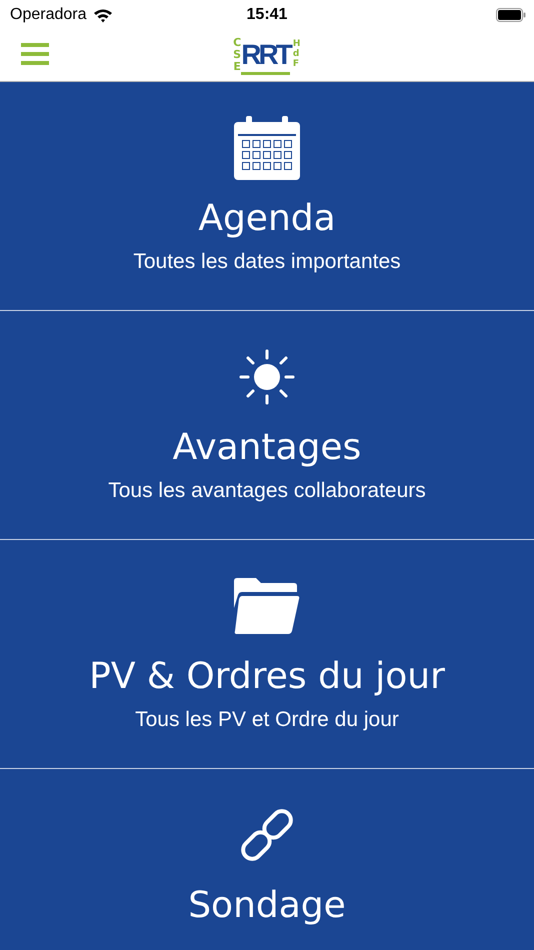 This screenshot has width=534, height=950. I want to click on carrier-name: Operadora, so click(48, 15).